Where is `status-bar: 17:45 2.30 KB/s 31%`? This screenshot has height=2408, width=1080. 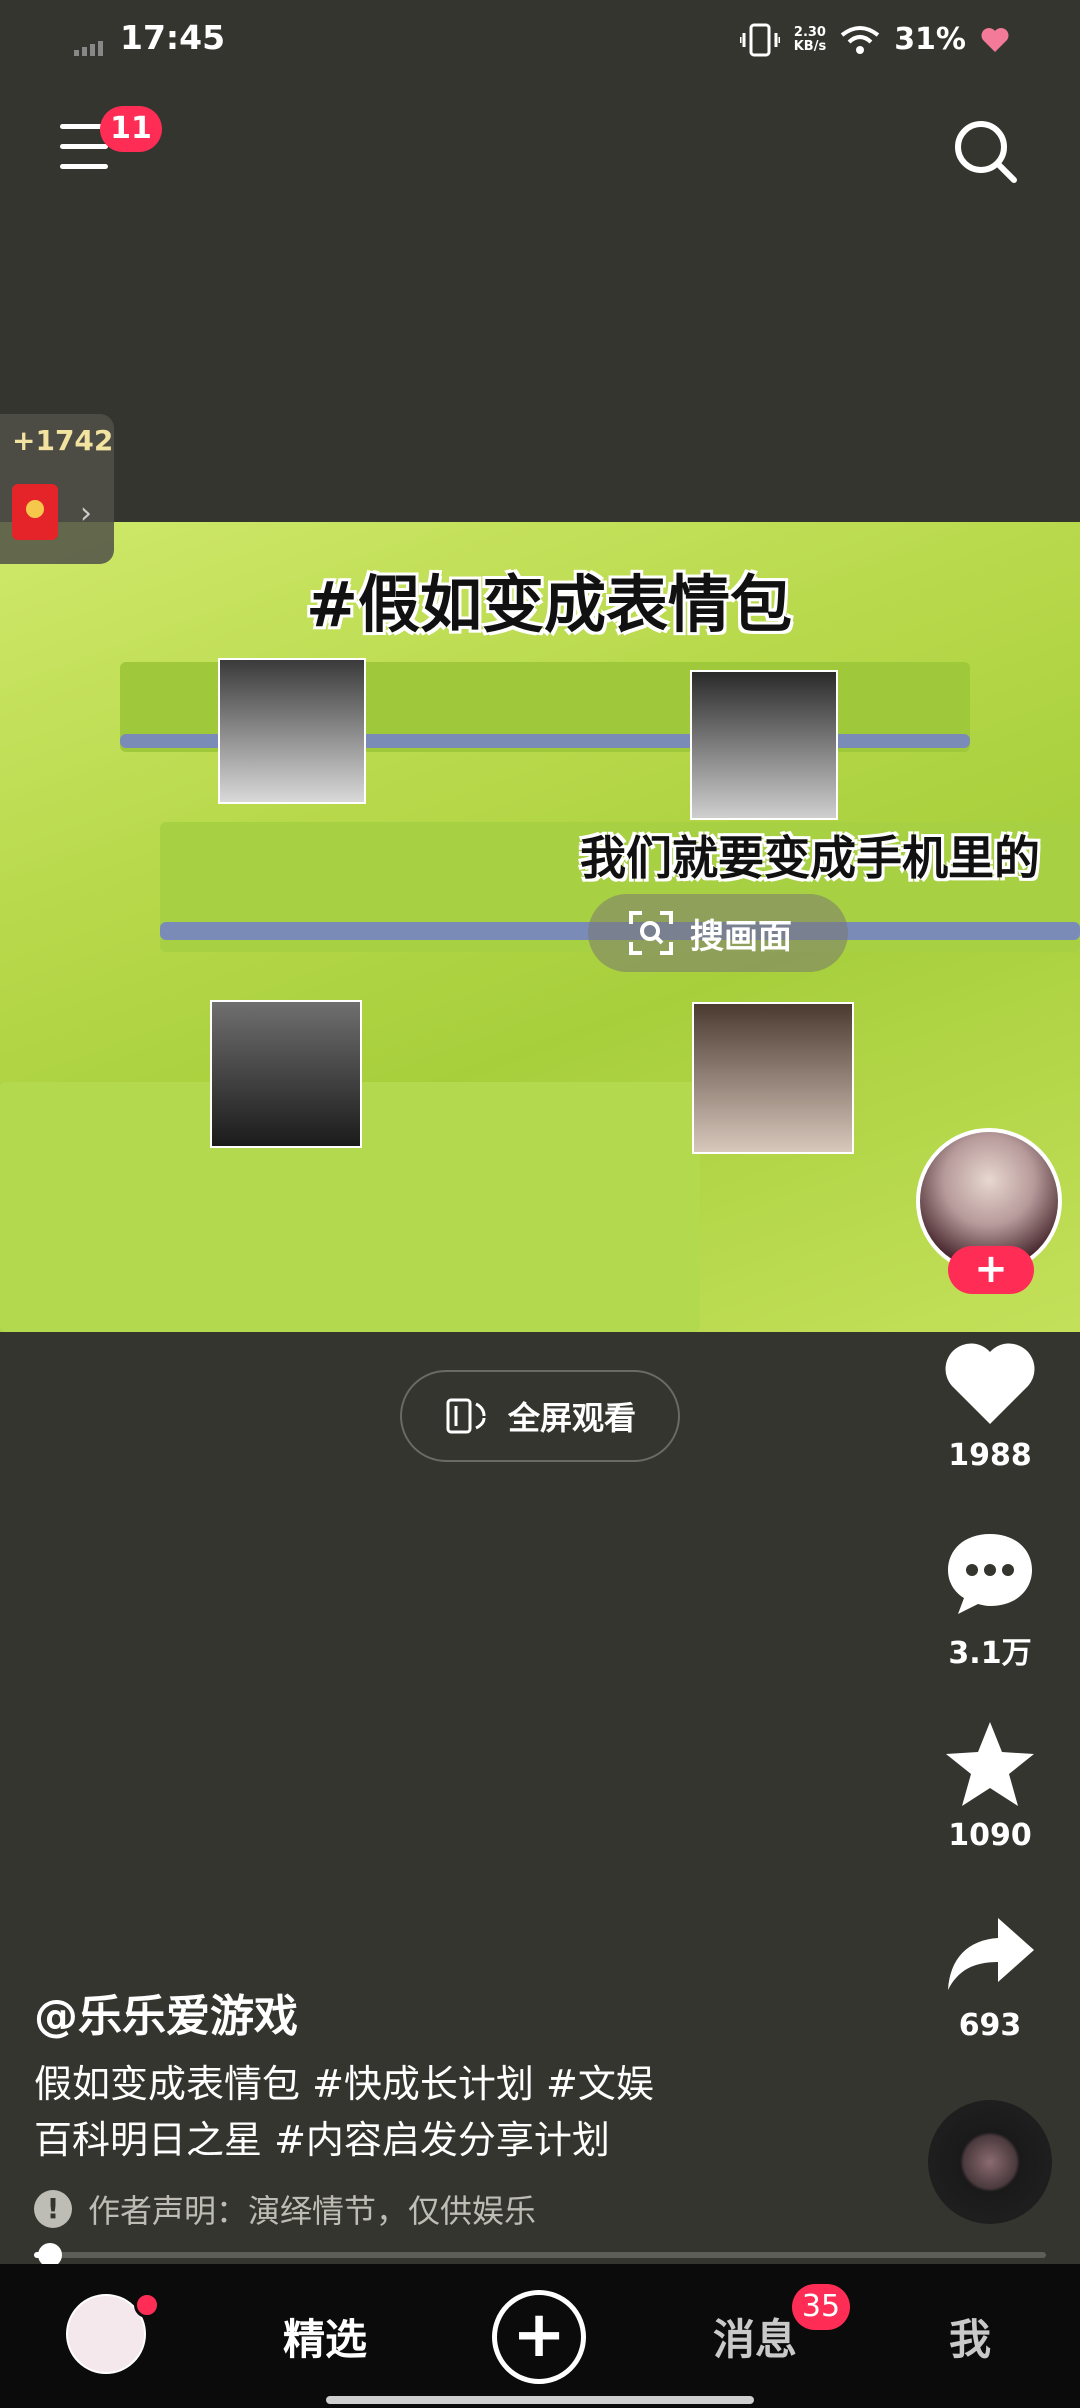 status-bar: 17:45 2.30 KB/s 31% is located at coordinates (540, 43).